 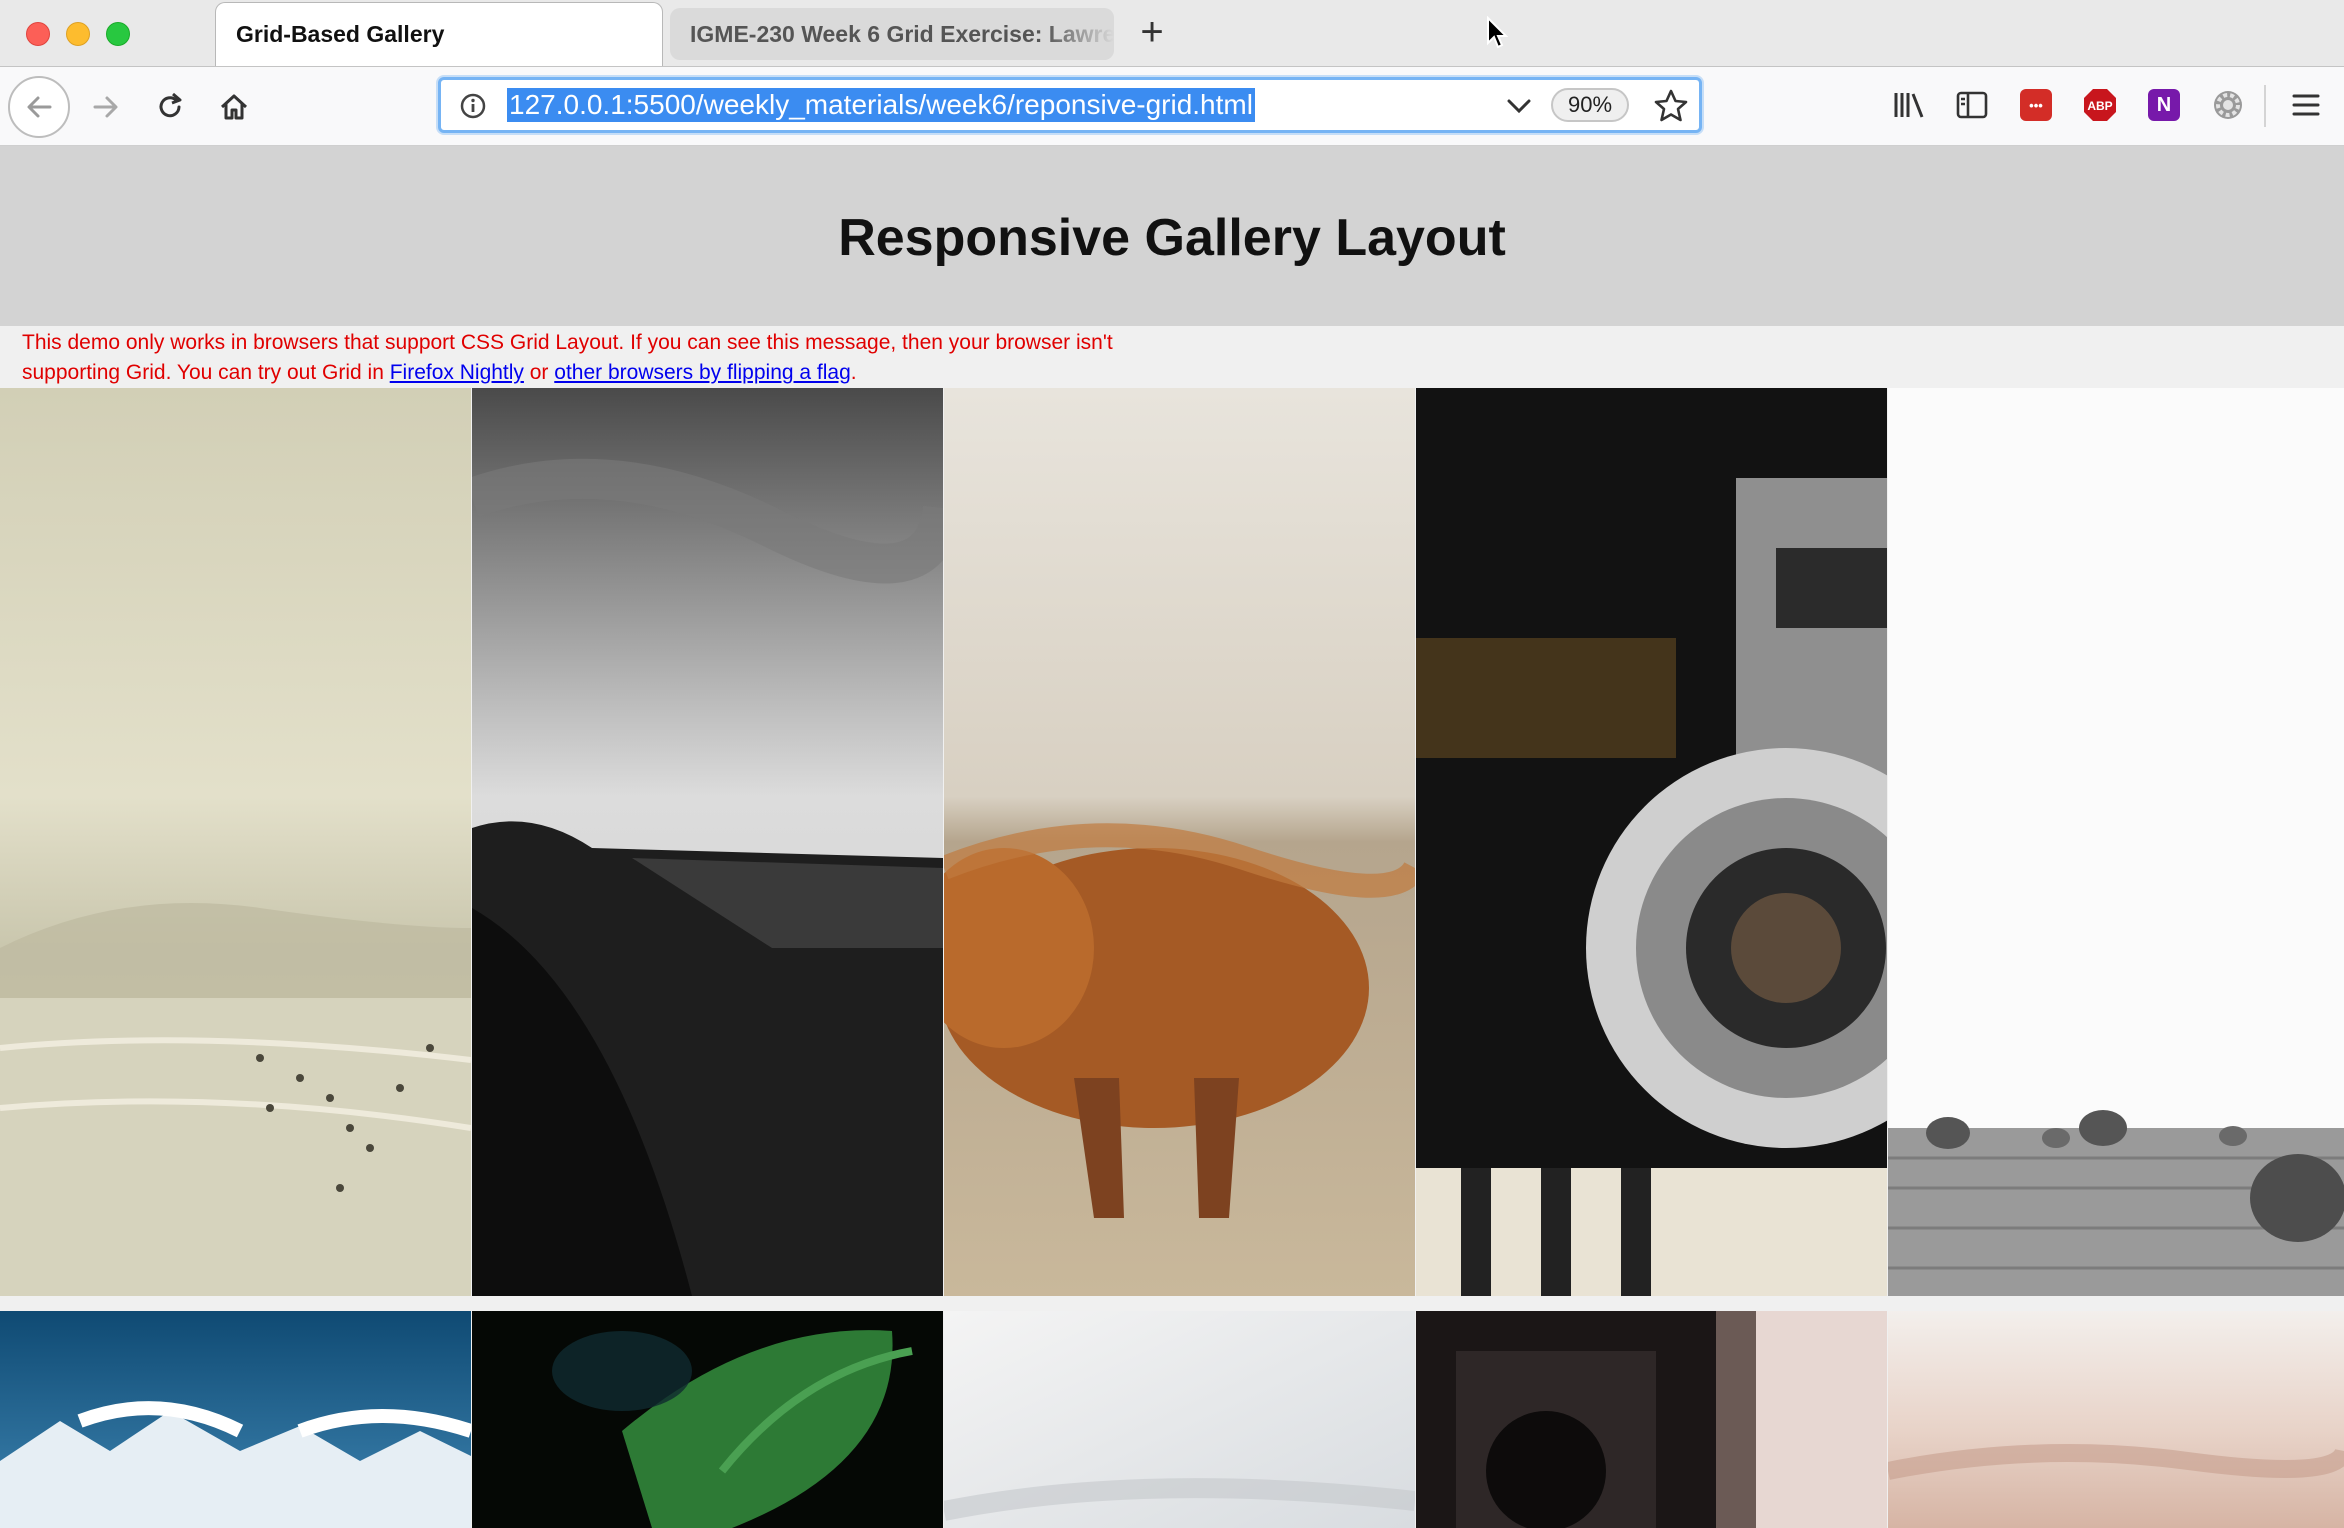 I want to click on sidebar-icon, so click(x=1972, y=105).